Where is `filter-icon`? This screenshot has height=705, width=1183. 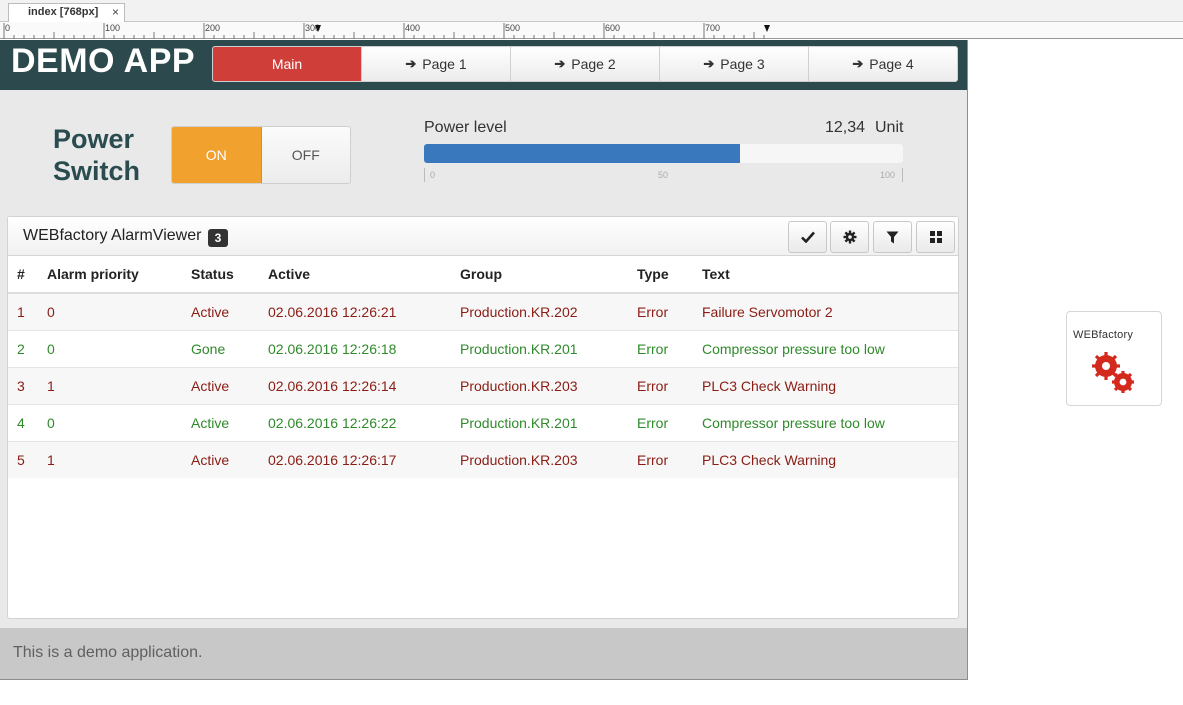
filter-icon is located at coordinates (892, 237).